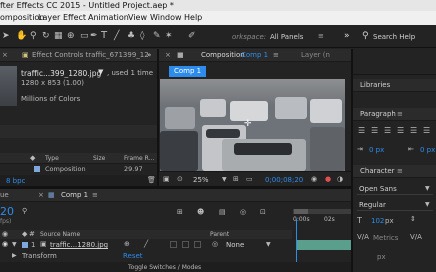 The image size is (436, 272). Describe the element at coordinates (175, 256) in the screenshot. I see `transform-row: ▶ Transform Reset` at that location.